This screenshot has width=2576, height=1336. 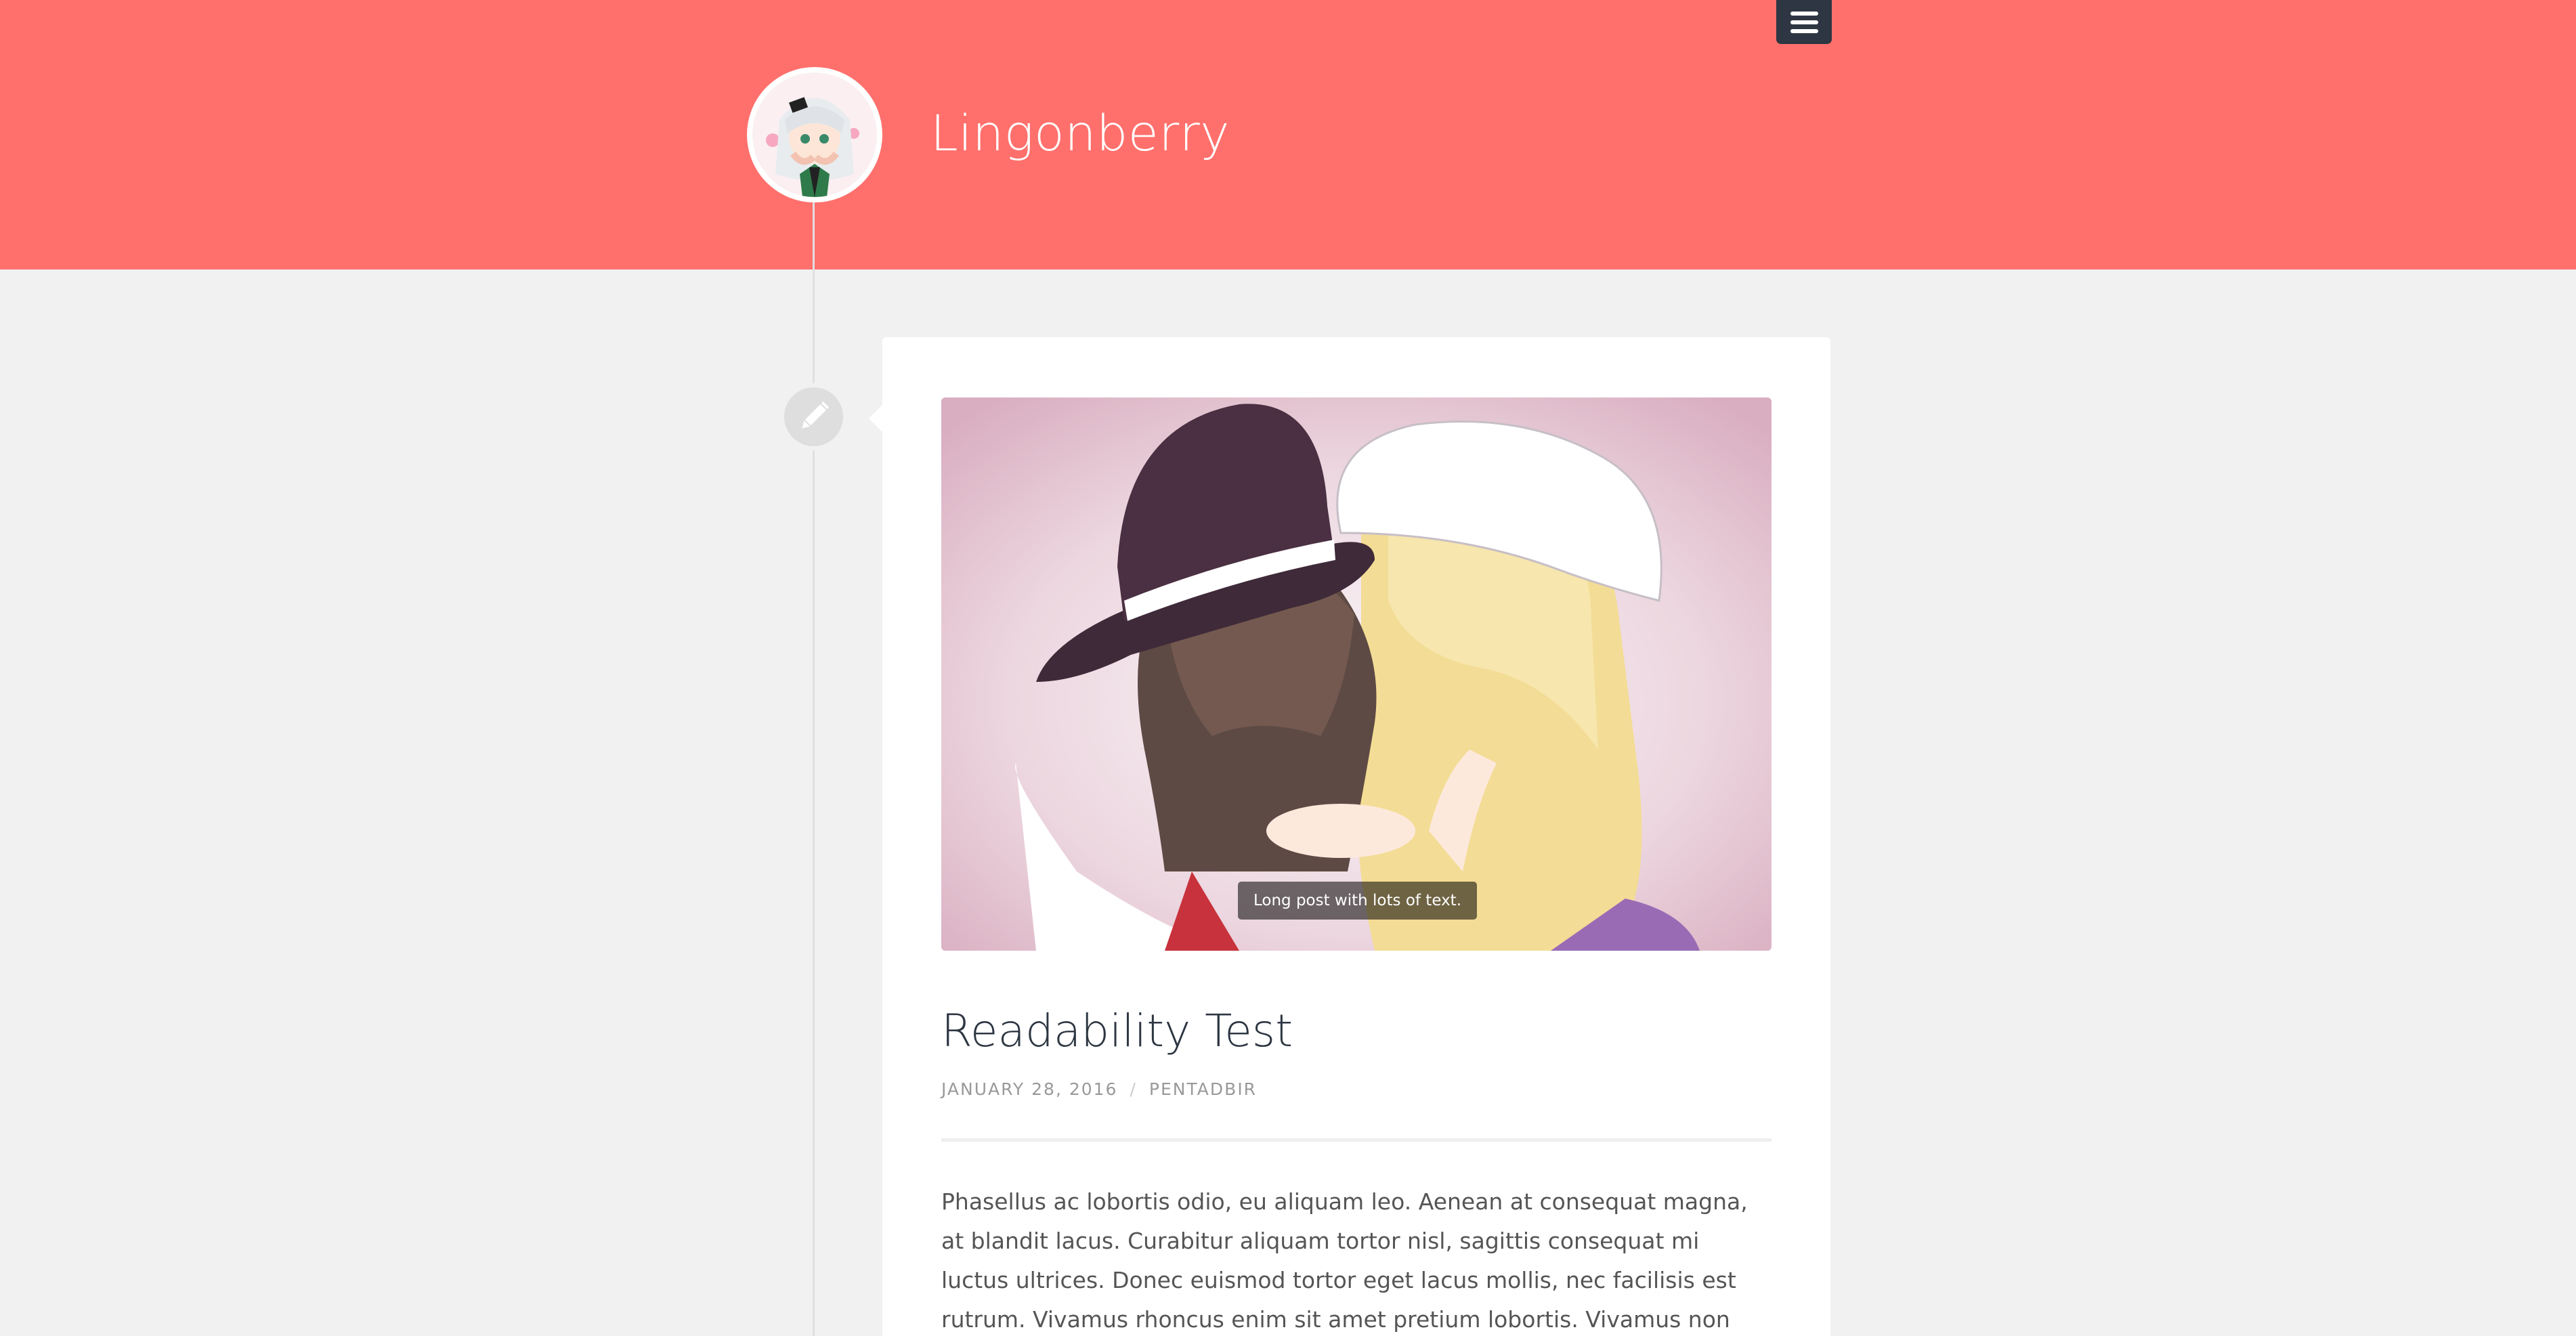 What do you see at coordinates (1203, 1089) in the screenshot?
I see `post-author-link: PENTADBIR` at bounding box center [1203, 1089].